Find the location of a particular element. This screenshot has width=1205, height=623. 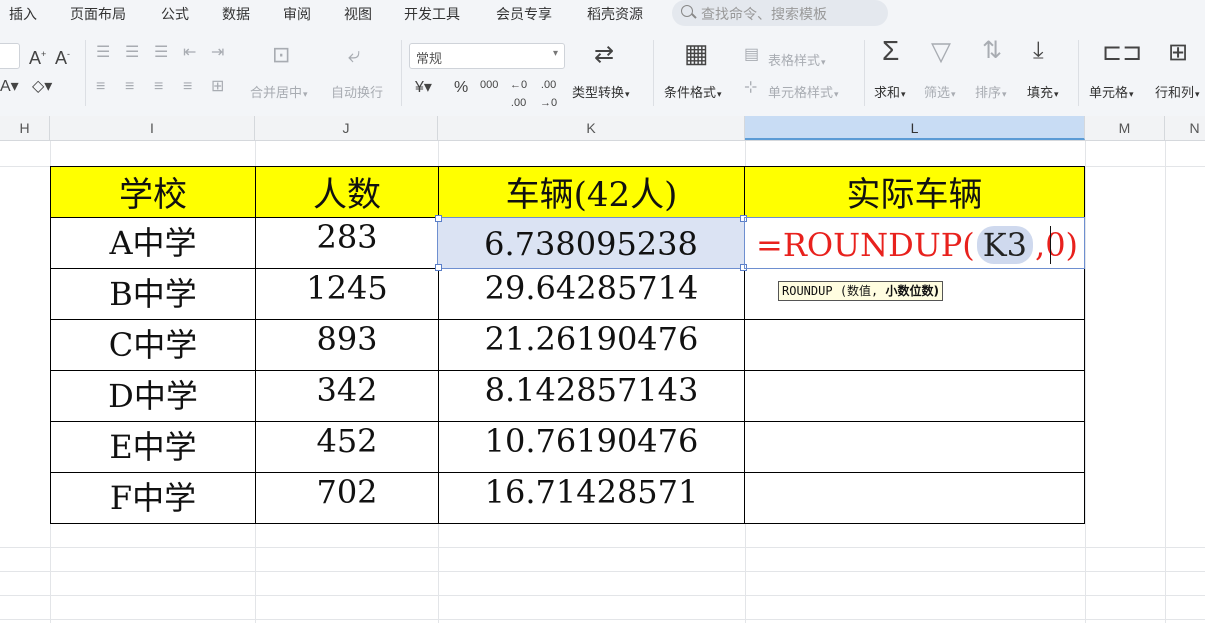

table-cell-school: A中学 is located at coordinates (153, 243).